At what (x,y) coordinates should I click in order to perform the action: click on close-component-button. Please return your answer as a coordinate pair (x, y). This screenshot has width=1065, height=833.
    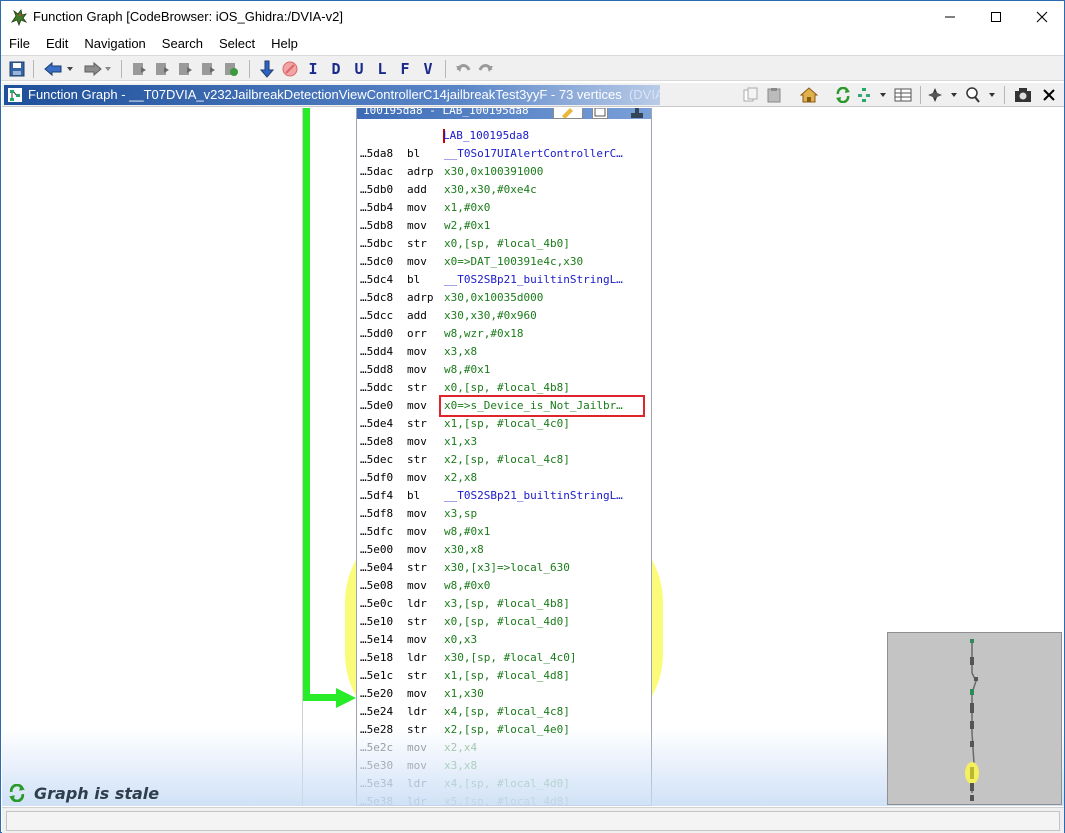
    Looking at the image, I should click on (1049, 95).